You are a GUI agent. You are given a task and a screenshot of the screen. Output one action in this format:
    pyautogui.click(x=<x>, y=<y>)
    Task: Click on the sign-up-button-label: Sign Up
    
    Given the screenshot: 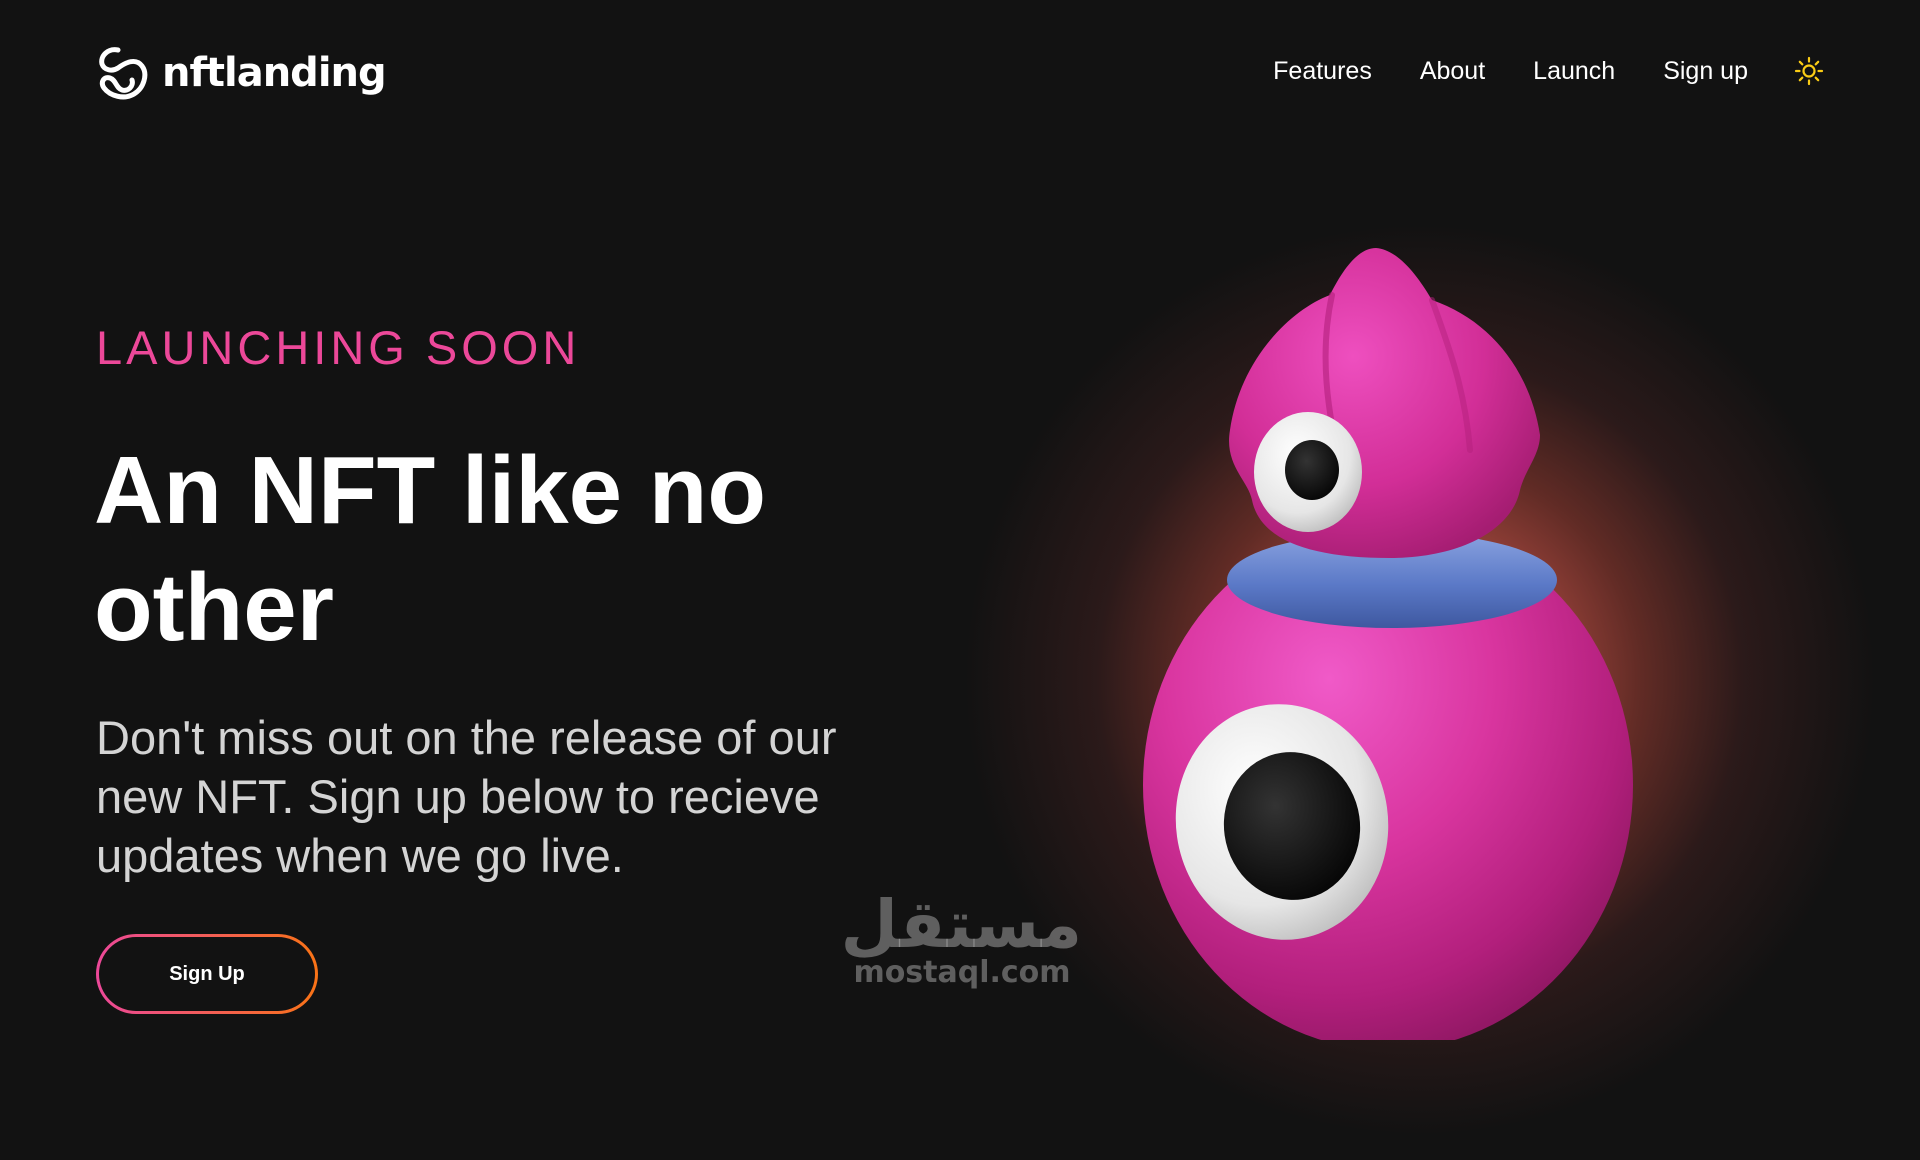 What is the action you would take?
    pyautogui.click(x=207, y=974)
    